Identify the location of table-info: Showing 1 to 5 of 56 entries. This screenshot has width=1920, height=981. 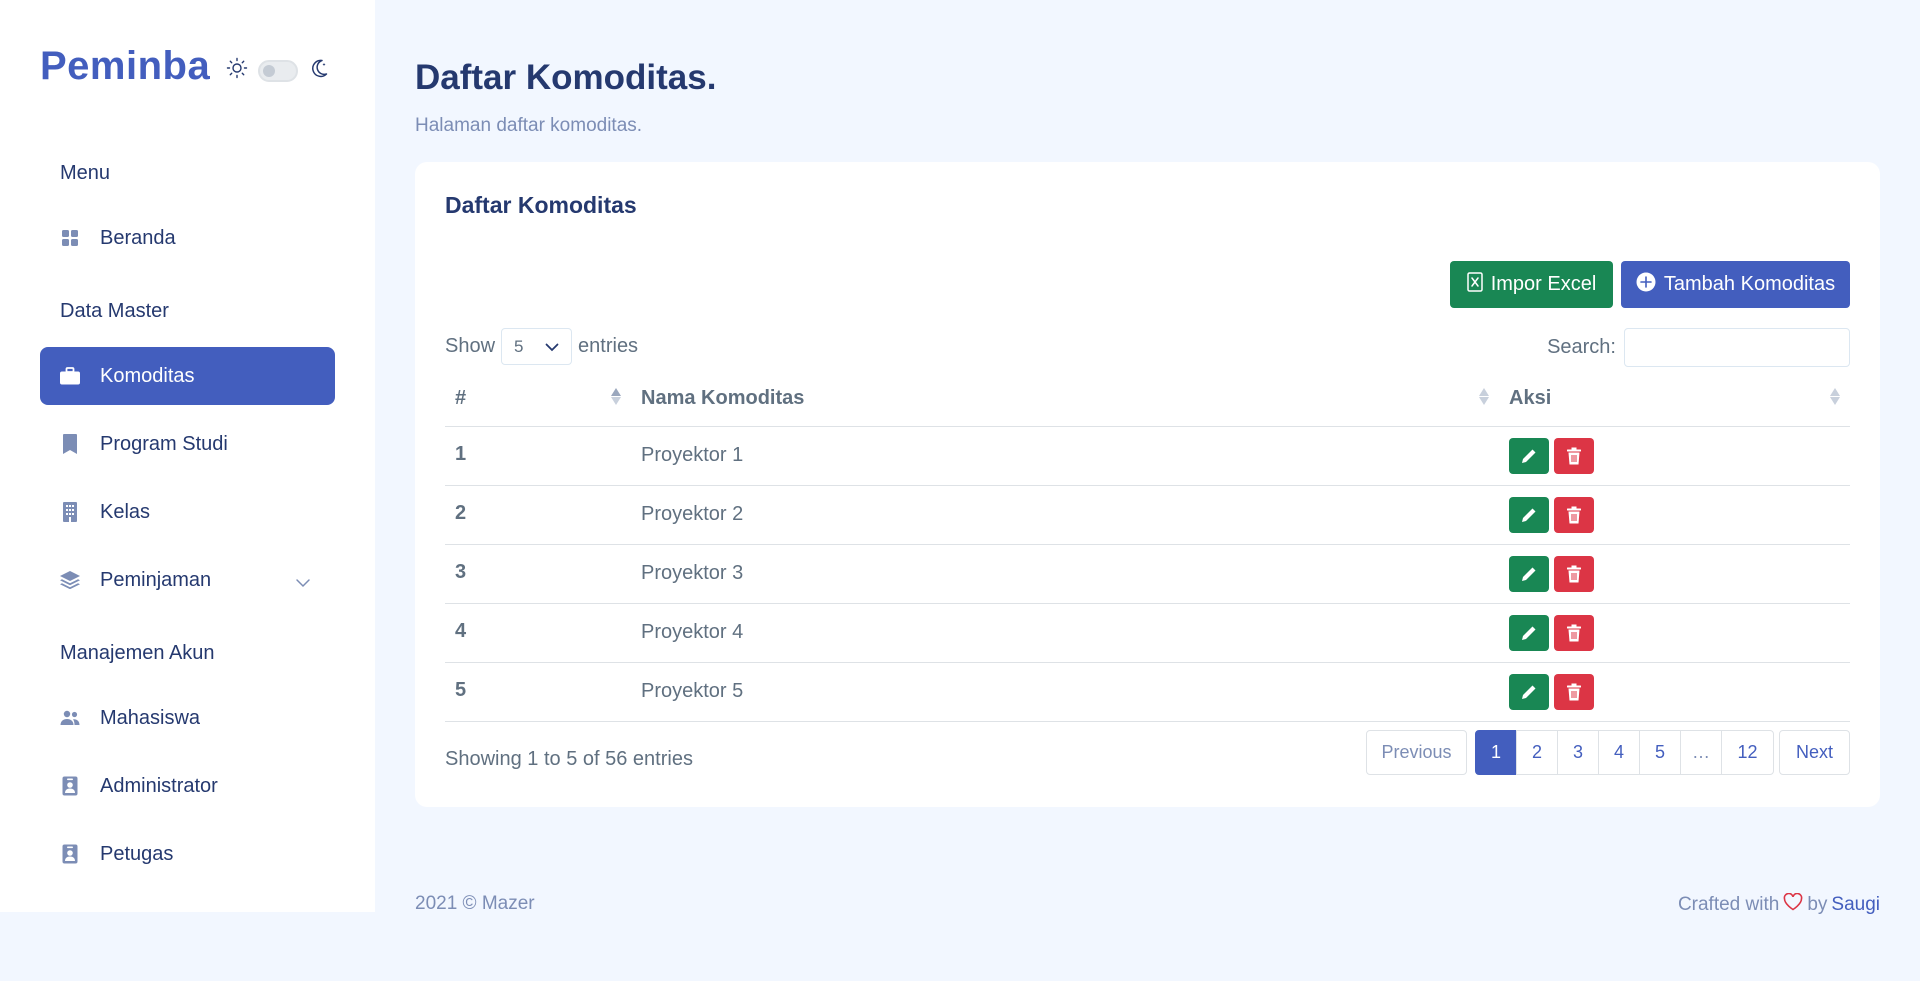
(569, 759).